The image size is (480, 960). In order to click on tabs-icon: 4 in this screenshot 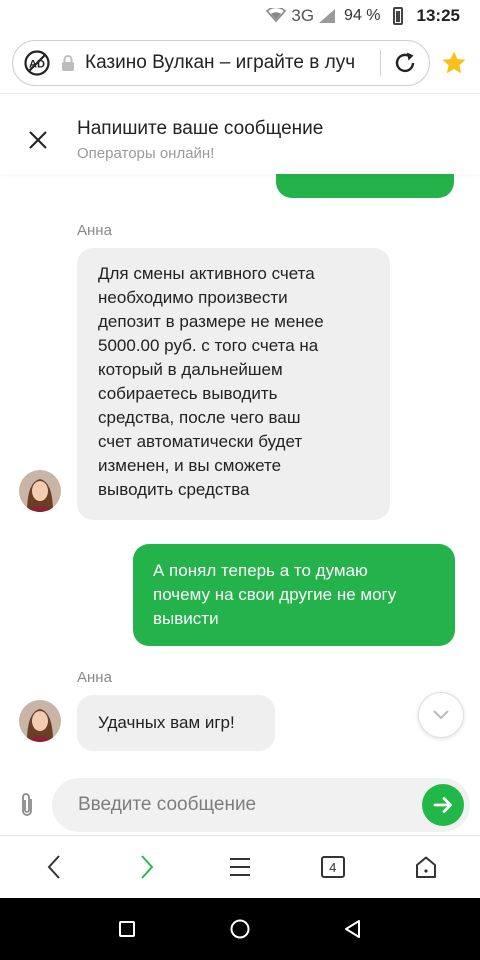, I will do `click(333, 867)`.